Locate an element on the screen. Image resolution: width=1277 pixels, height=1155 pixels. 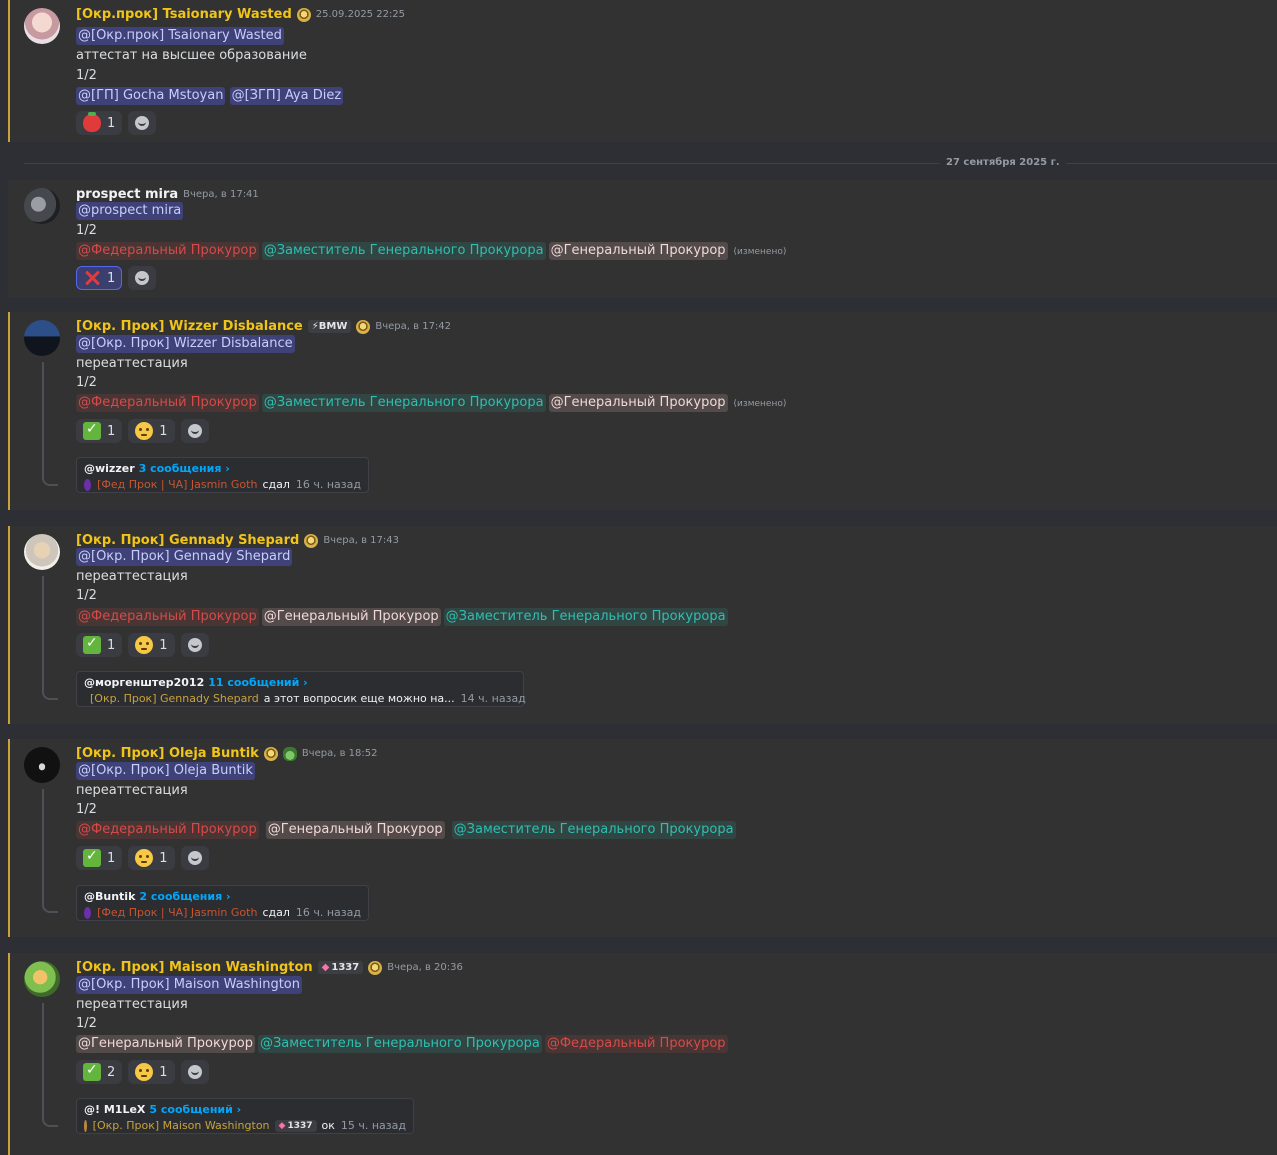
timestamp: Вчера, в 18:52 is located at coordinates (339, 753).